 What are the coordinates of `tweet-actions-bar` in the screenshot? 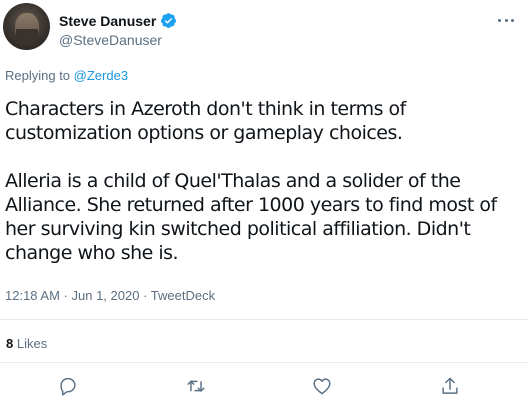 It's located at (264, 387).